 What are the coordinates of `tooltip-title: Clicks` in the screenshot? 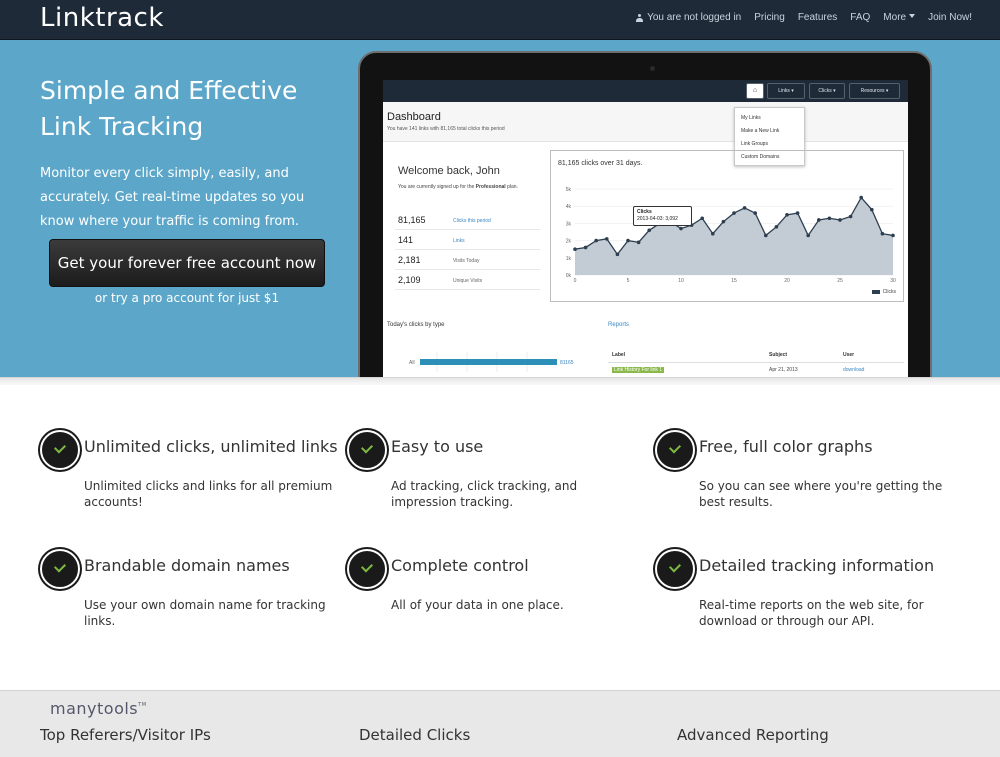 It's located at (644, 212).